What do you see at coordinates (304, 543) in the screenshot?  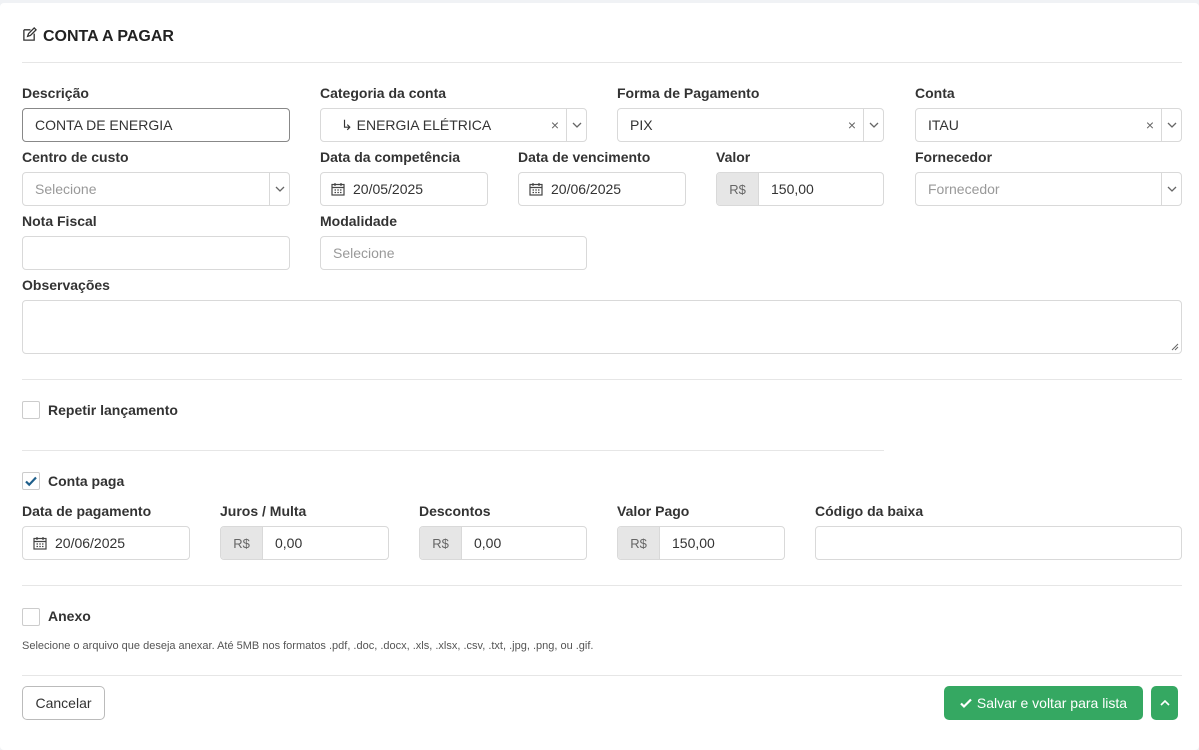 I see `juros-multa-input: R$ 0,00` at bounding box center [304, 543].